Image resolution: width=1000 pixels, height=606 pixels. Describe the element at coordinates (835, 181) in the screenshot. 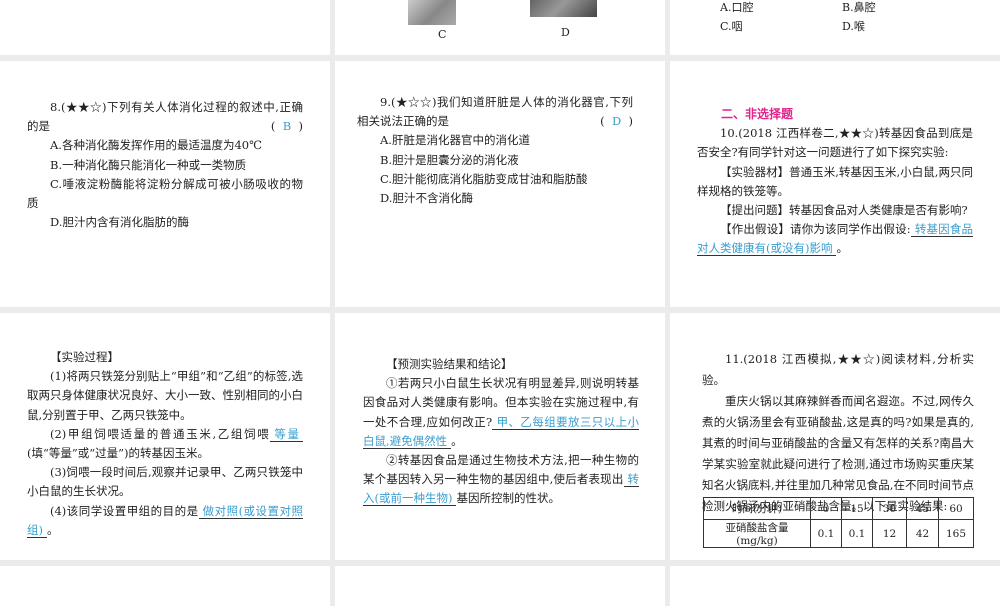

I see `materials: 【实验器材】普通玉米,转基因玉米,小白鼠,两只同样规格的铁笼等。` at that location.